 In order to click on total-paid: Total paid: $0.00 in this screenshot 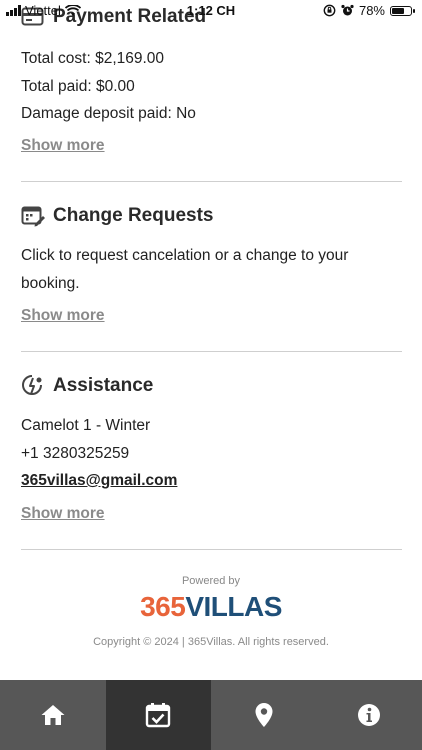, I will do `click(78, 86)`.